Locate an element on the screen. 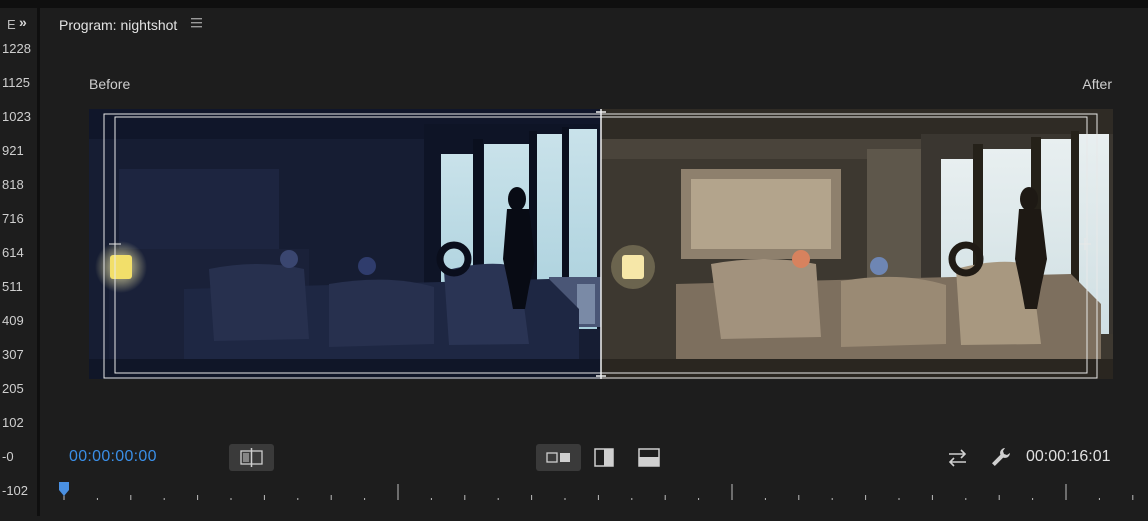 The width and height of the screenshot is (1148, 521). vertical-split-icon is located at coordinates (604, 457).